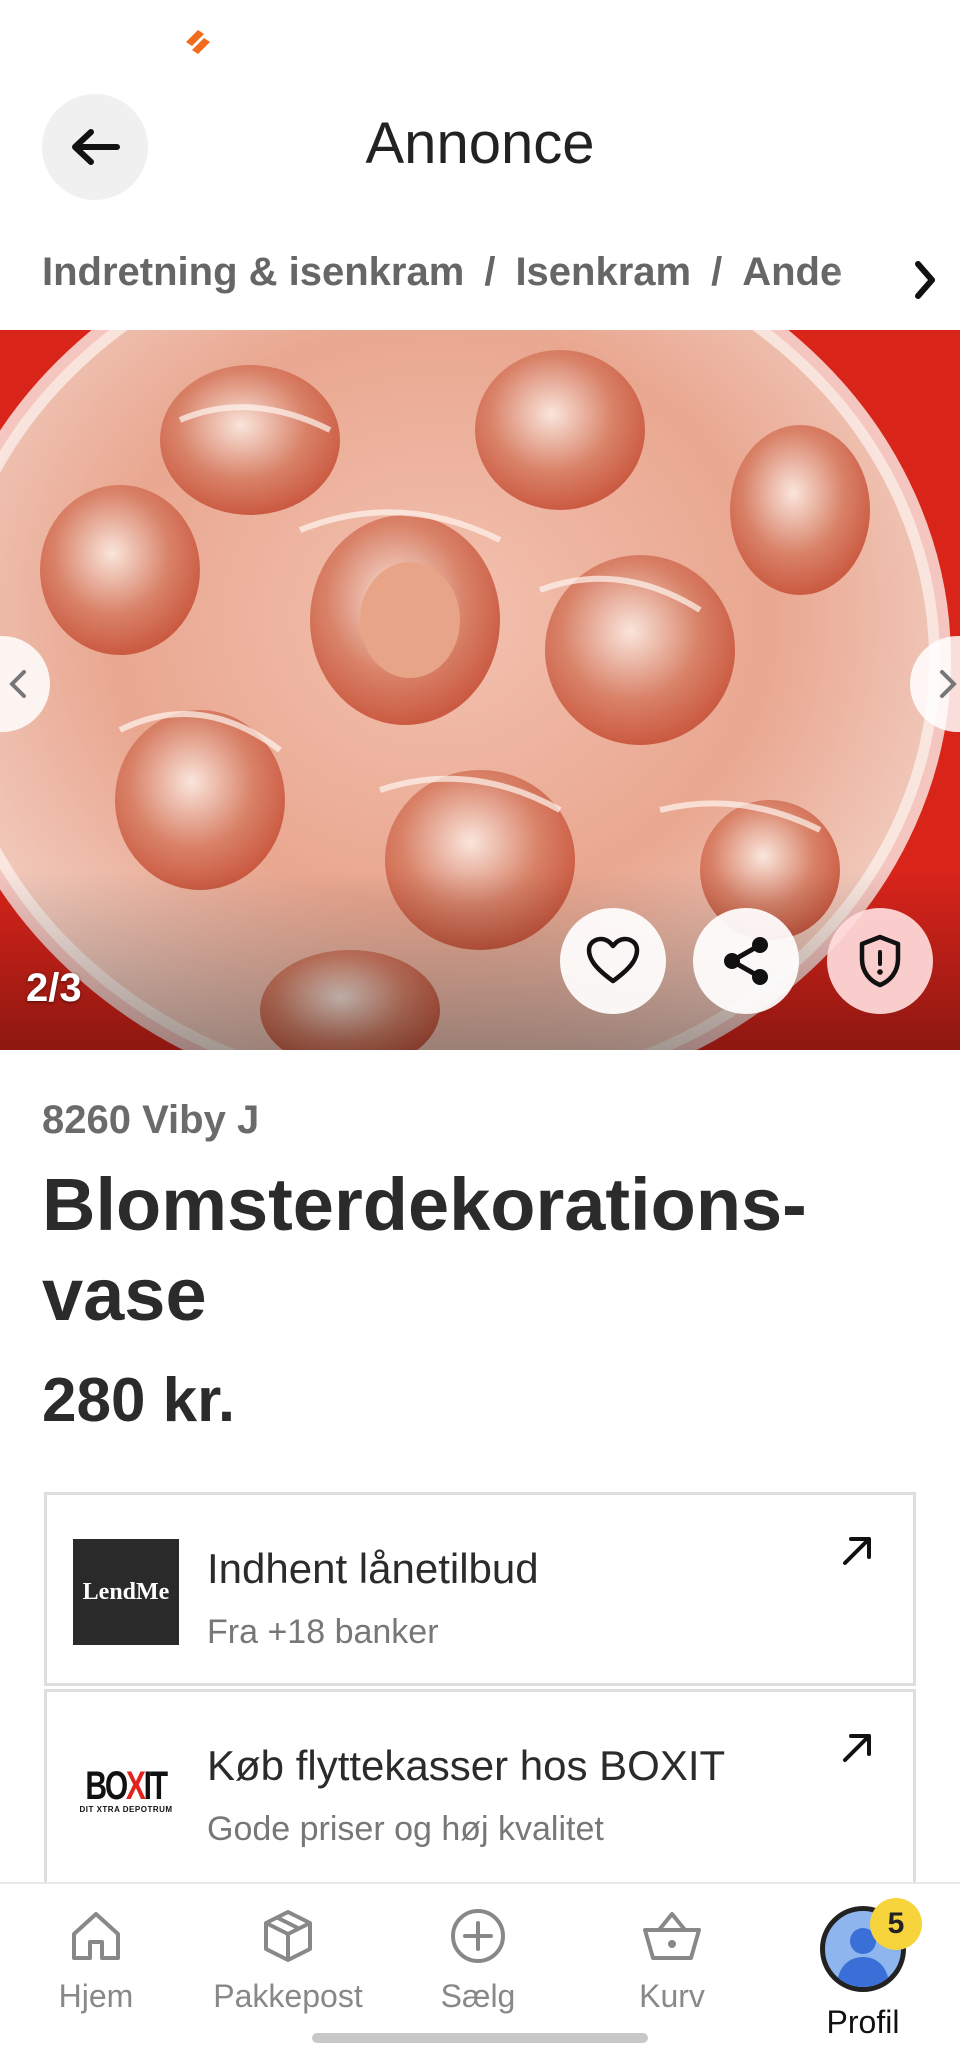 The image size is (960, 2059). What do you see at coordinates (54, 988) in the screenshot?
I see `image-counter: 2/3` at bounding box center [54, 988].